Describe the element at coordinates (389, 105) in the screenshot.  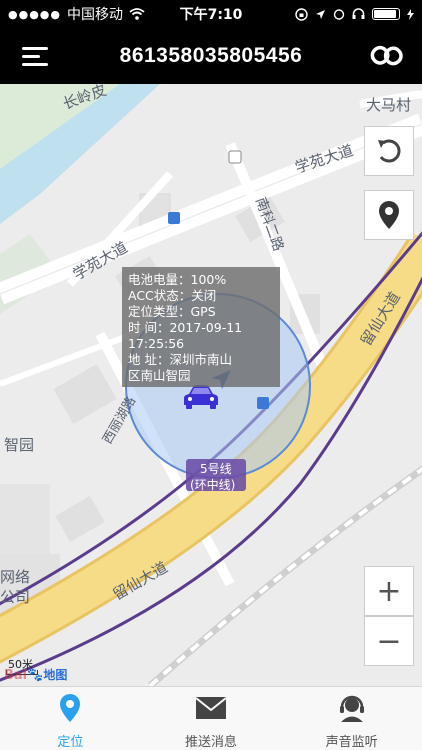
I see `place-label: 大马村` at that location.